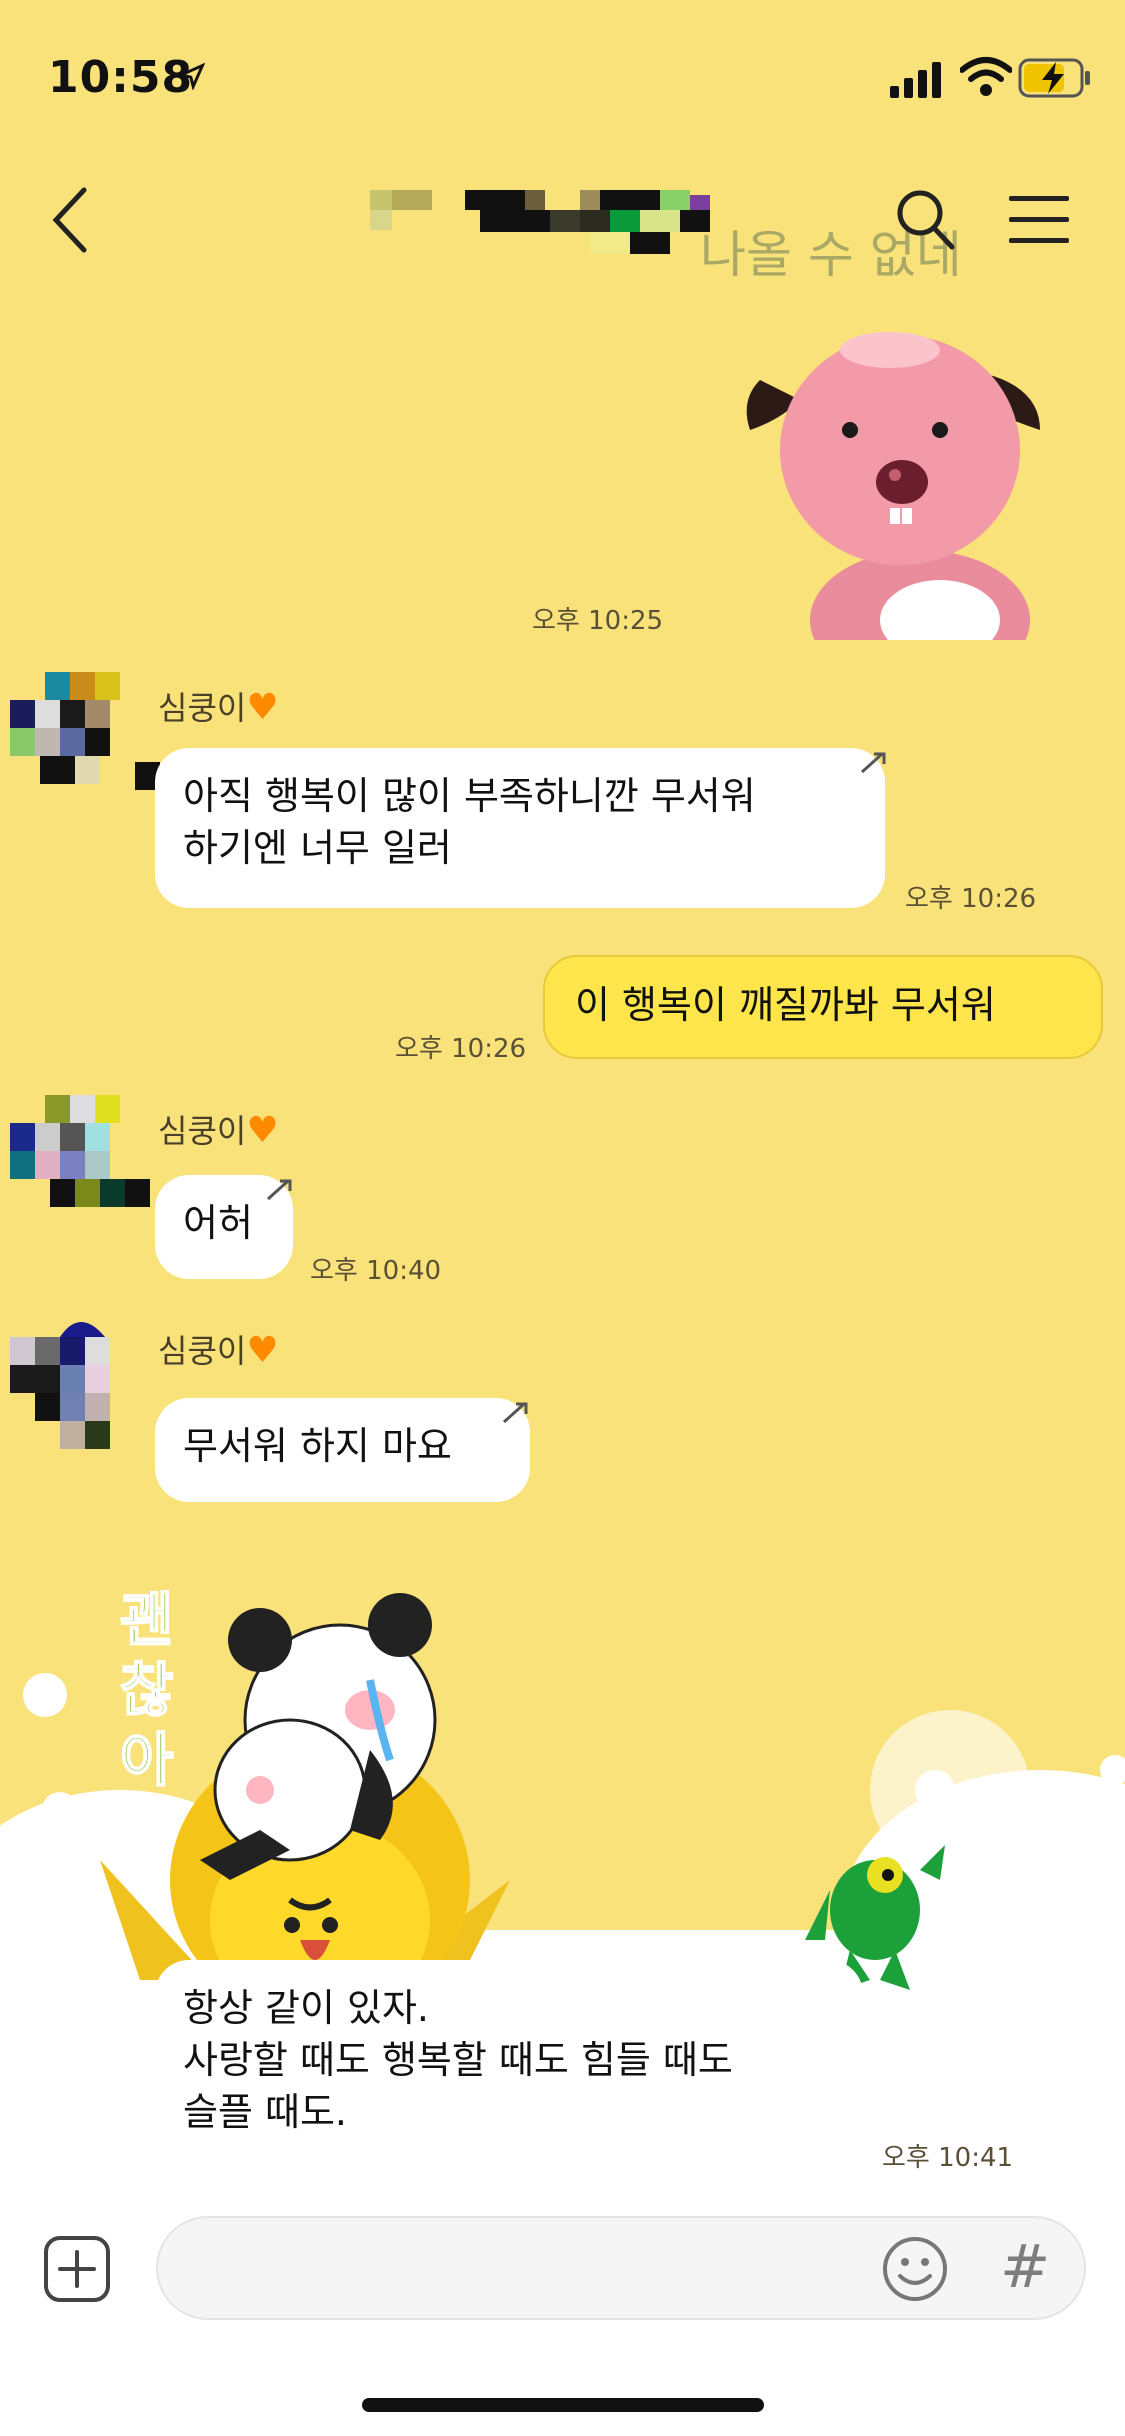 The width and height of the screenshot is (1125, 2436). Describe the element at coordinates (925, 220) in the screenshot. I see `search-button` at that location.